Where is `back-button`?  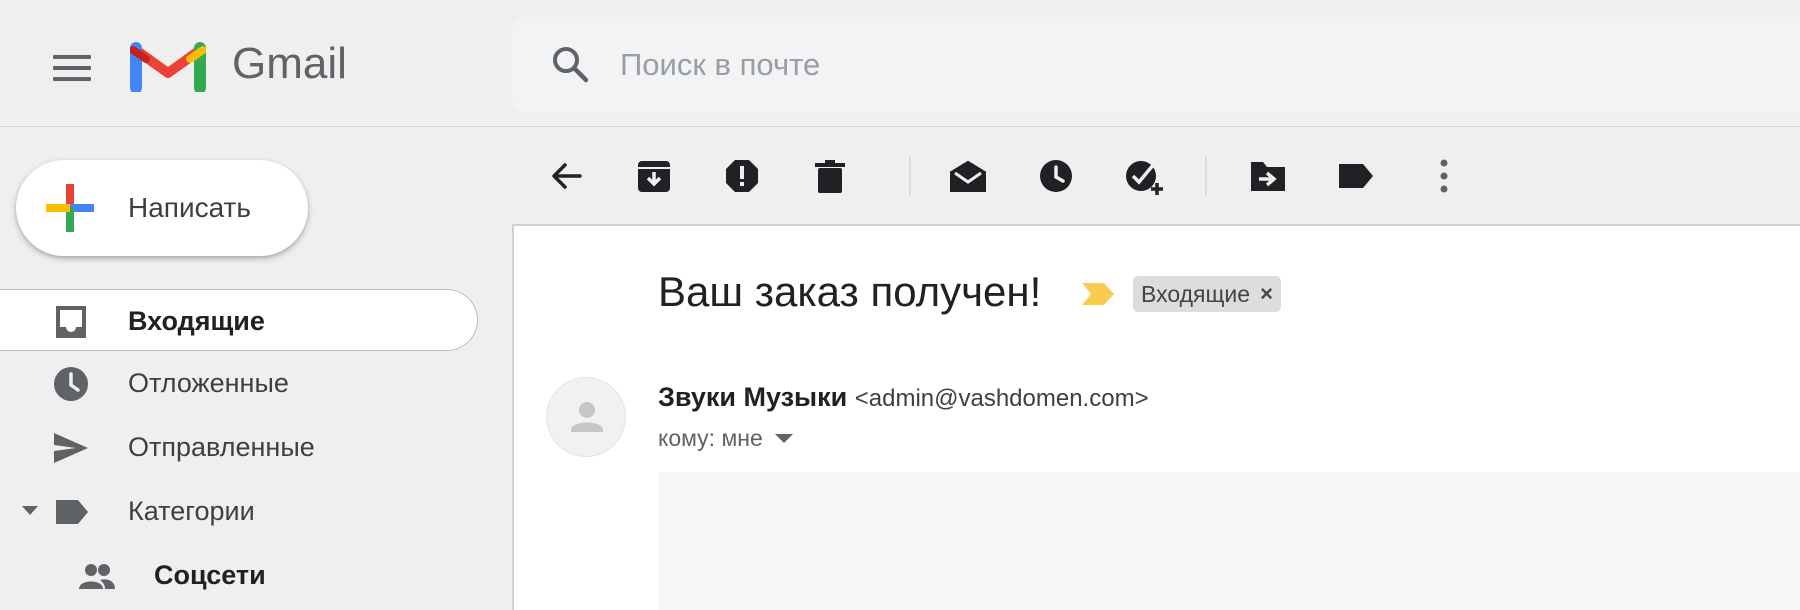
back-button is located at coordinates (566, 176).